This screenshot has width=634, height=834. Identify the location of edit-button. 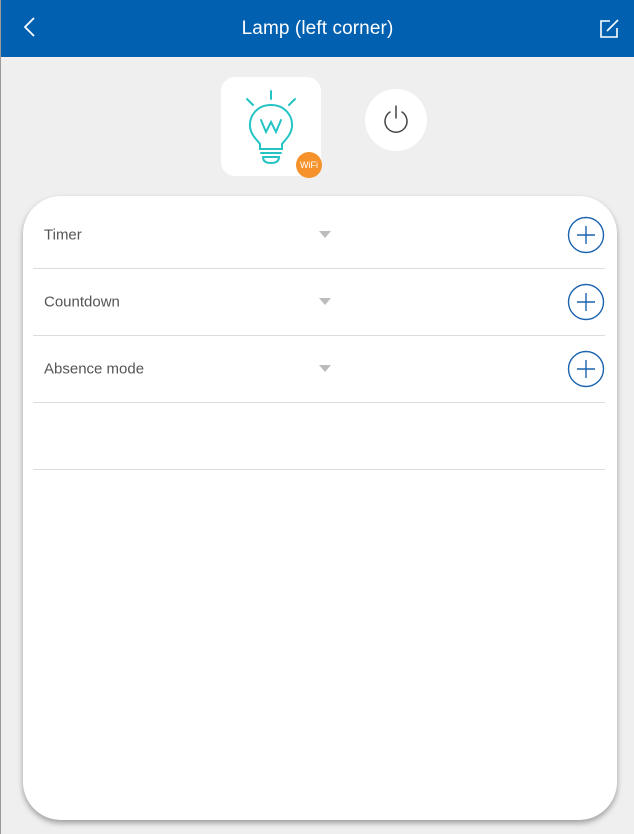
(609, 29).